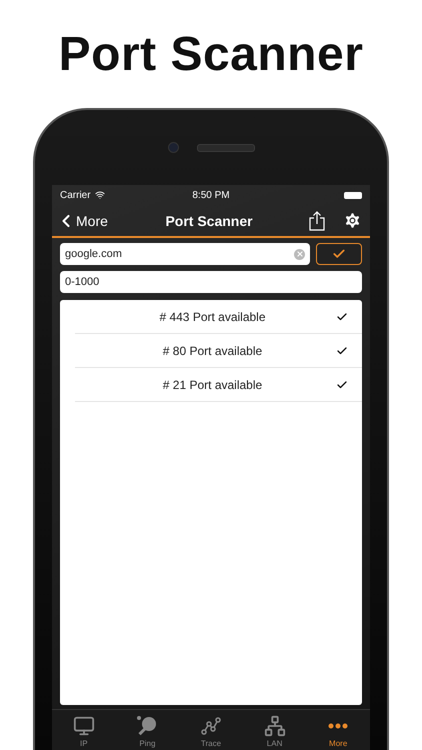  What do you see at coordinates (213, 351) in the screenshot?
I see `result-label: # 80 Port available` at bounding box center [213, 351].